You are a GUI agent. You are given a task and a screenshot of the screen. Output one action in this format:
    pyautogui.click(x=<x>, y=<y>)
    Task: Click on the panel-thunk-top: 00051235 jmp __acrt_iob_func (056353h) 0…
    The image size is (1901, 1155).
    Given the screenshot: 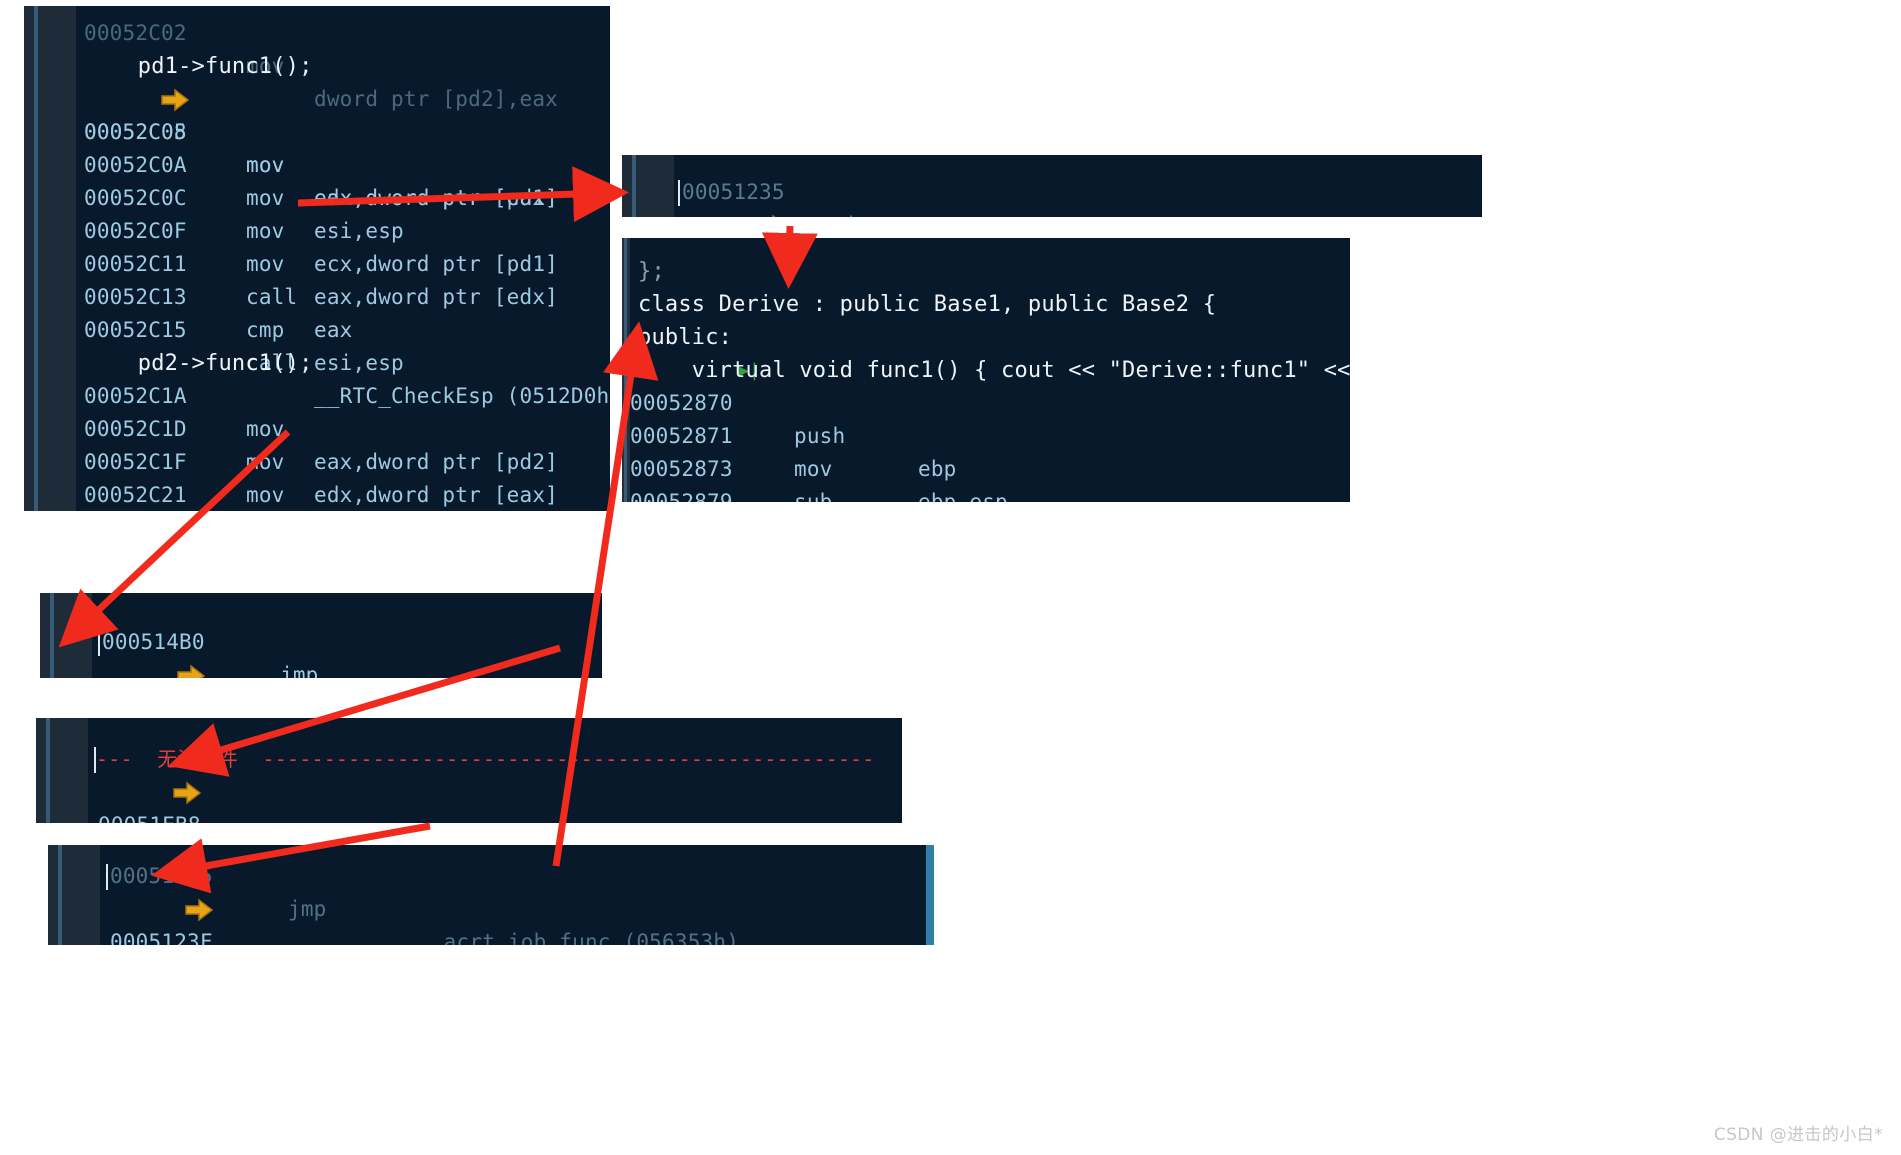 What is the action you would take?
    pyautogui.click(x=1052, y=186)
    